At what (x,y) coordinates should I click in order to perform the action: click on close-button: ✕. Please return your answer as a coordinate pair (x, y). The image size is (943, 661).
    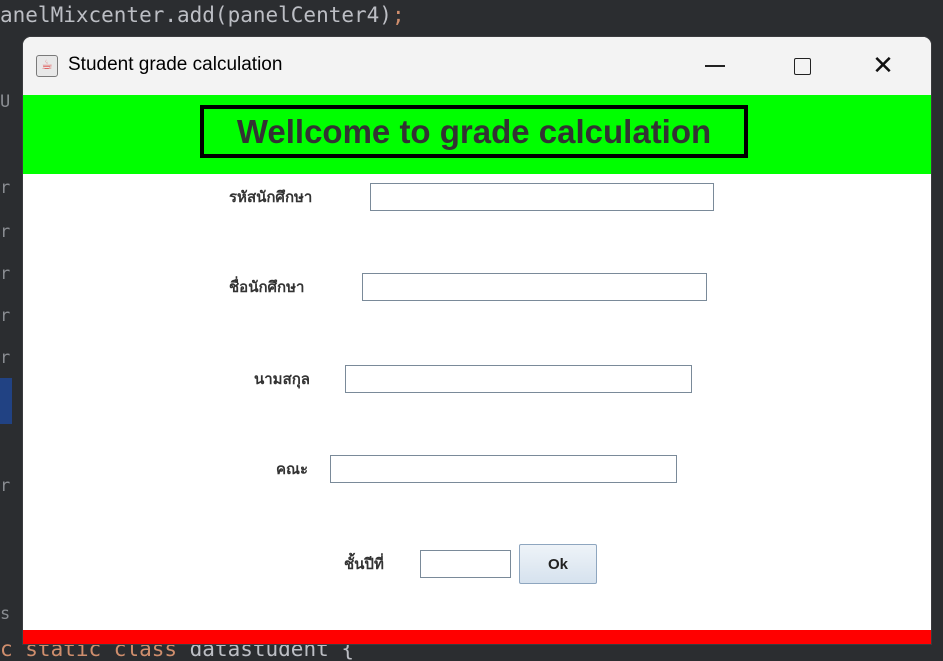
    Looking at the image, I should click on (883, 66).